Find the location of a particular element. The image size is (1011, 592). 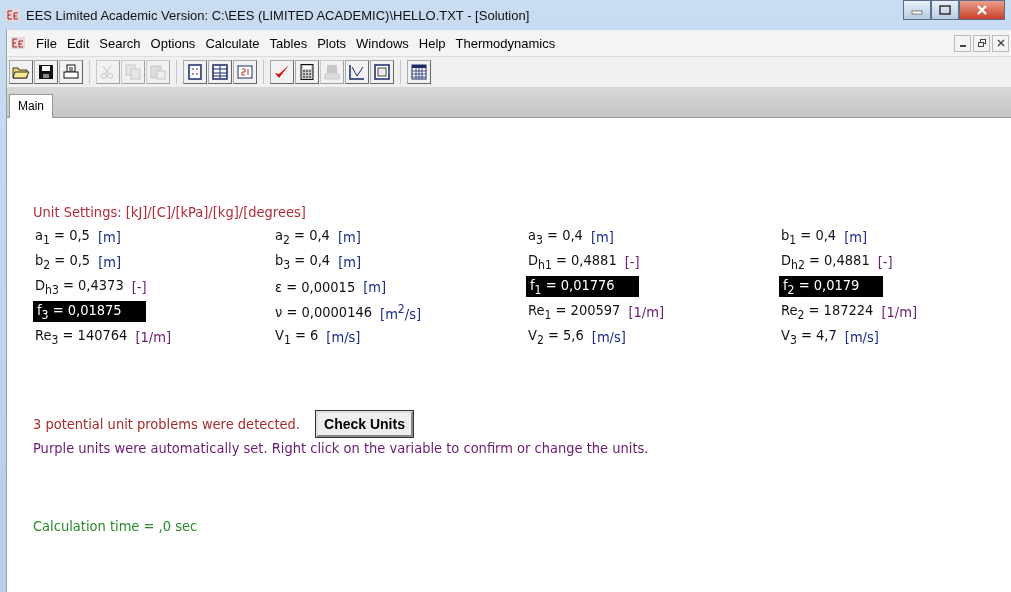

note-text: Purple units were automatically set. Right click on the variable to confirm or change the units. is located at coordinates (341, 448).